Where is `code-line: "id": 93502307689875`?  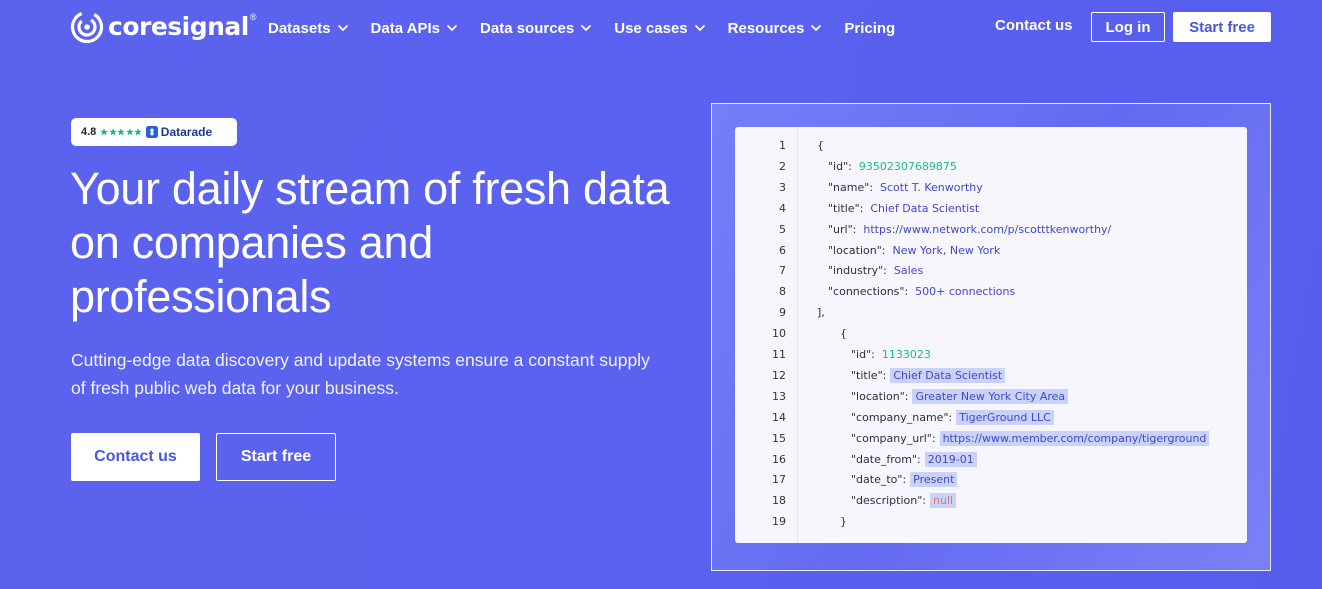
code-line: "id": 93502307689875 is located at coordinates (892, 167).